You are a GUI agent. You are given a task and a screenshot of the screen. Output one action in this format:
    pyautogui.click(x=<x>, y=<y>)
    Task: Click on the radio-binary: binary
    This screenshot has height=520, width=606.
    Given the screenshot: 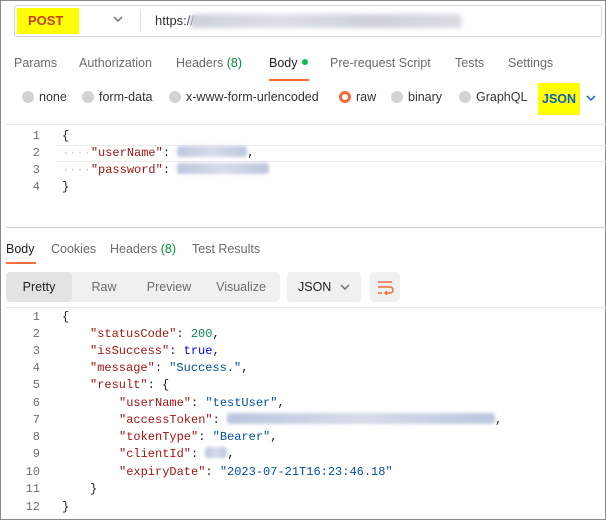 What is the action you would take?
    pyautogui.click(x=416, y=98)
    